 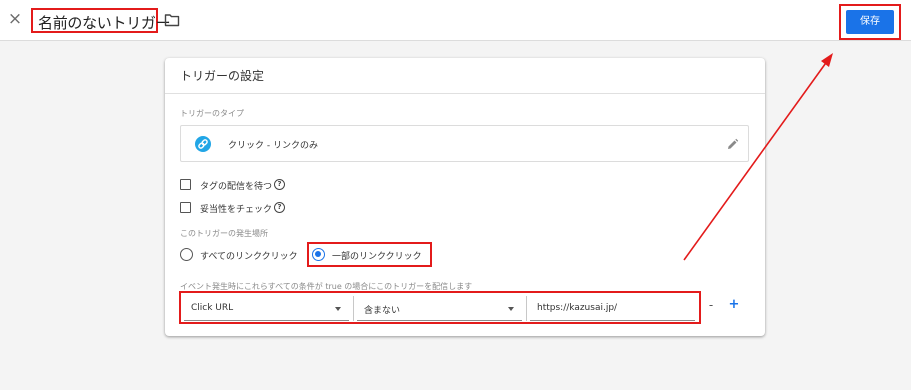 I want to click on operator-select: 含まない, so click(x=439, y=308).